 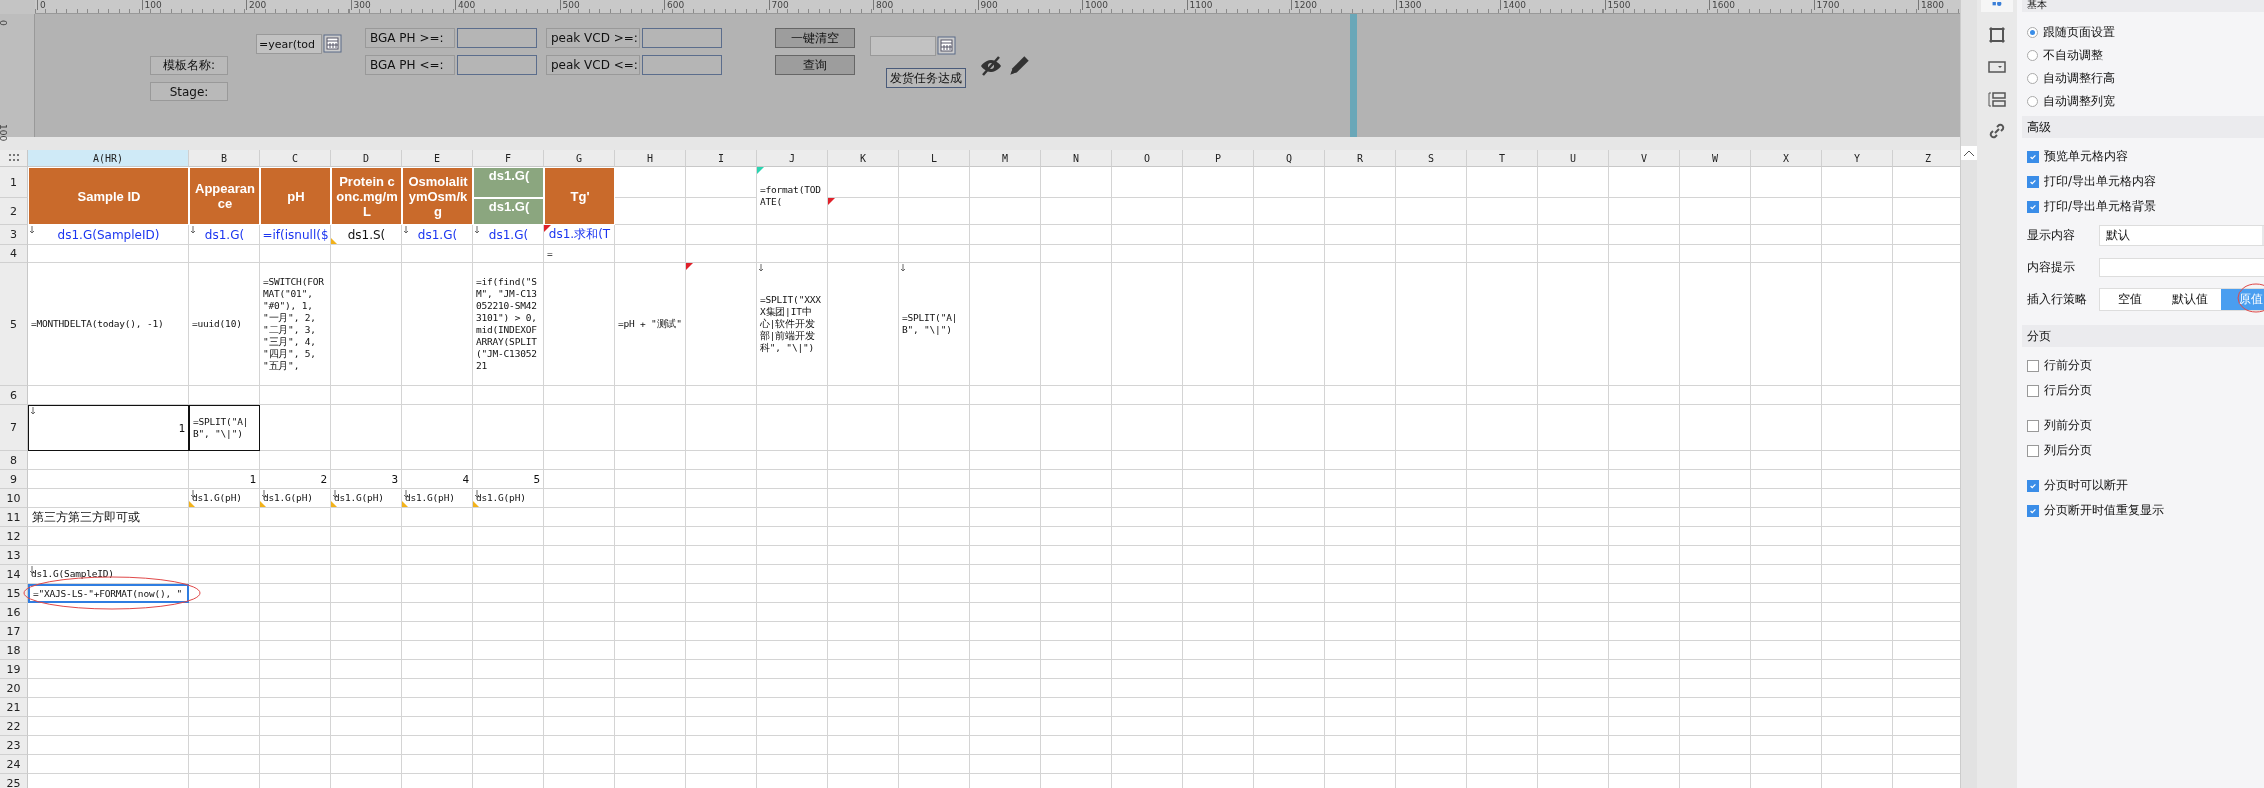 I want to click on column-header: L, so click(x=934, y=158).